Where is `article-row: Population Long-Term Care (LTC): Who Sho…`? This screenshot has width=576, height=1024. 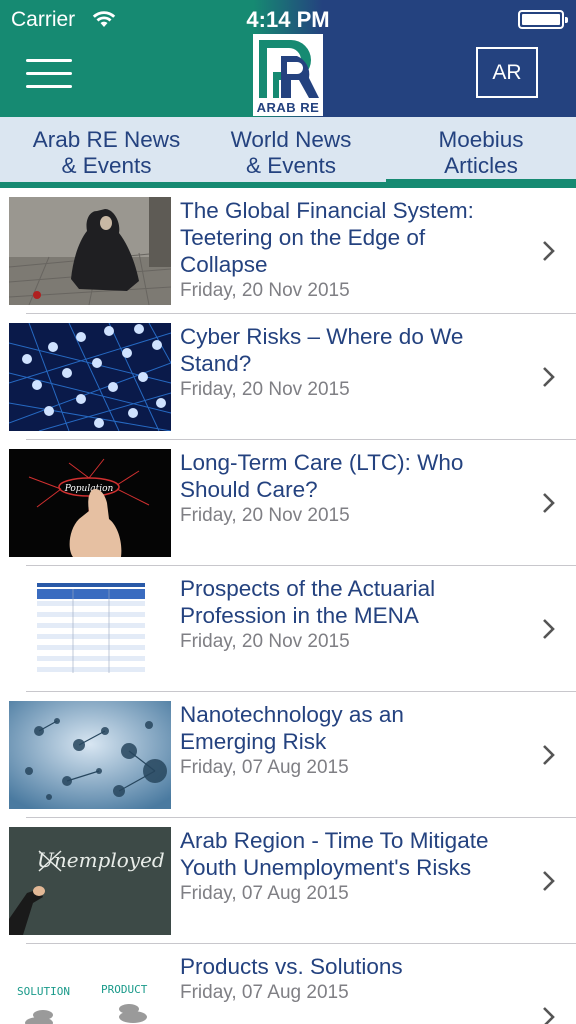
article-row: Population Long-Term Care (LTC): Who Sho… is located at coordinates (288, 503).